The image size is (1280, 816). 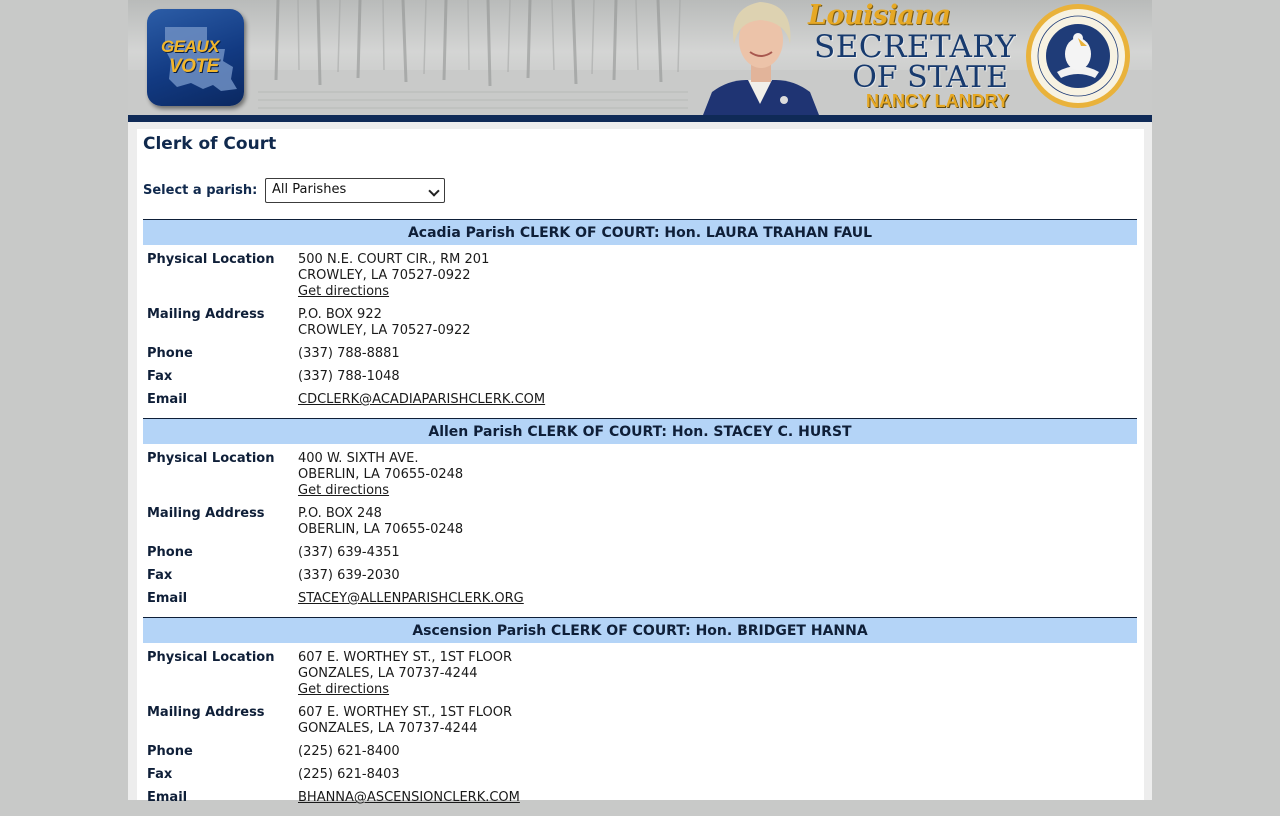 What do you see at coordinates (434, 191) in the screenshot?
I see `chevron-down-icon` at bounding box center [434, 191].